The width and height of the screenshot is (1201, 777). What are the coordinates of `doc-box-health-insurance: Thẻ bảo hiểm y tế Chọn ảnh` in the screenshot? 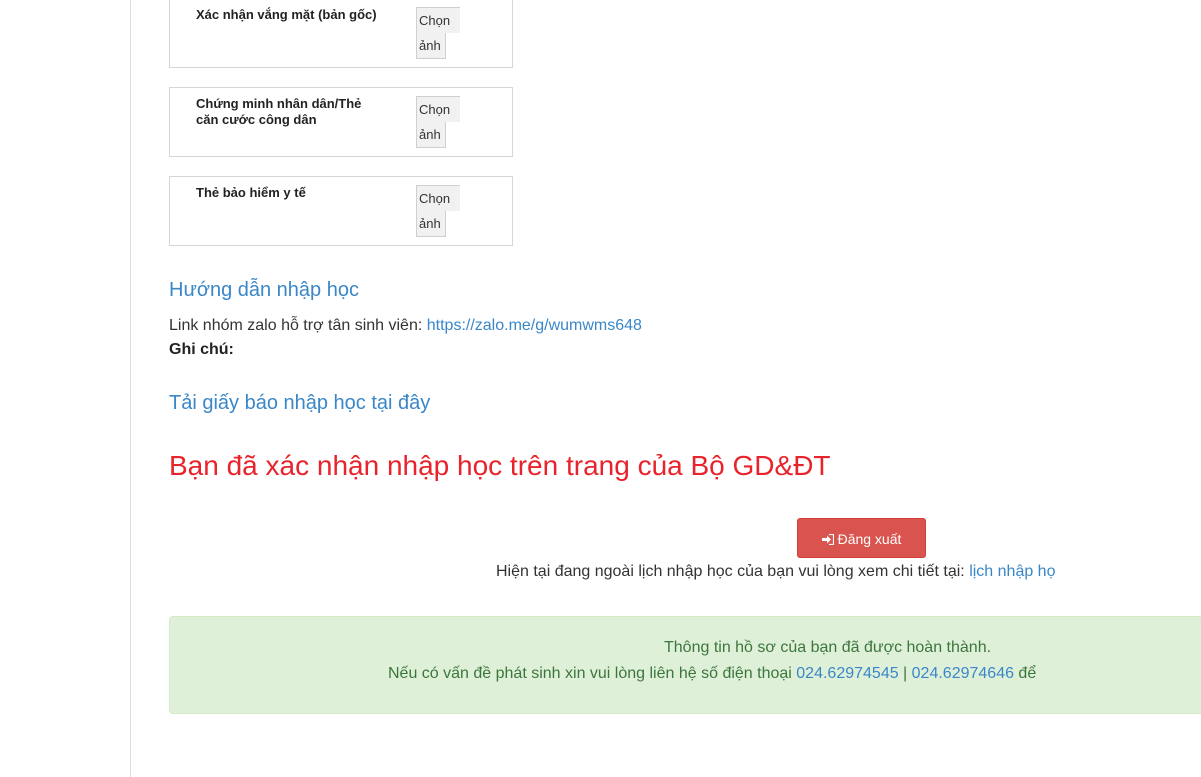 It's located at (341, 211).